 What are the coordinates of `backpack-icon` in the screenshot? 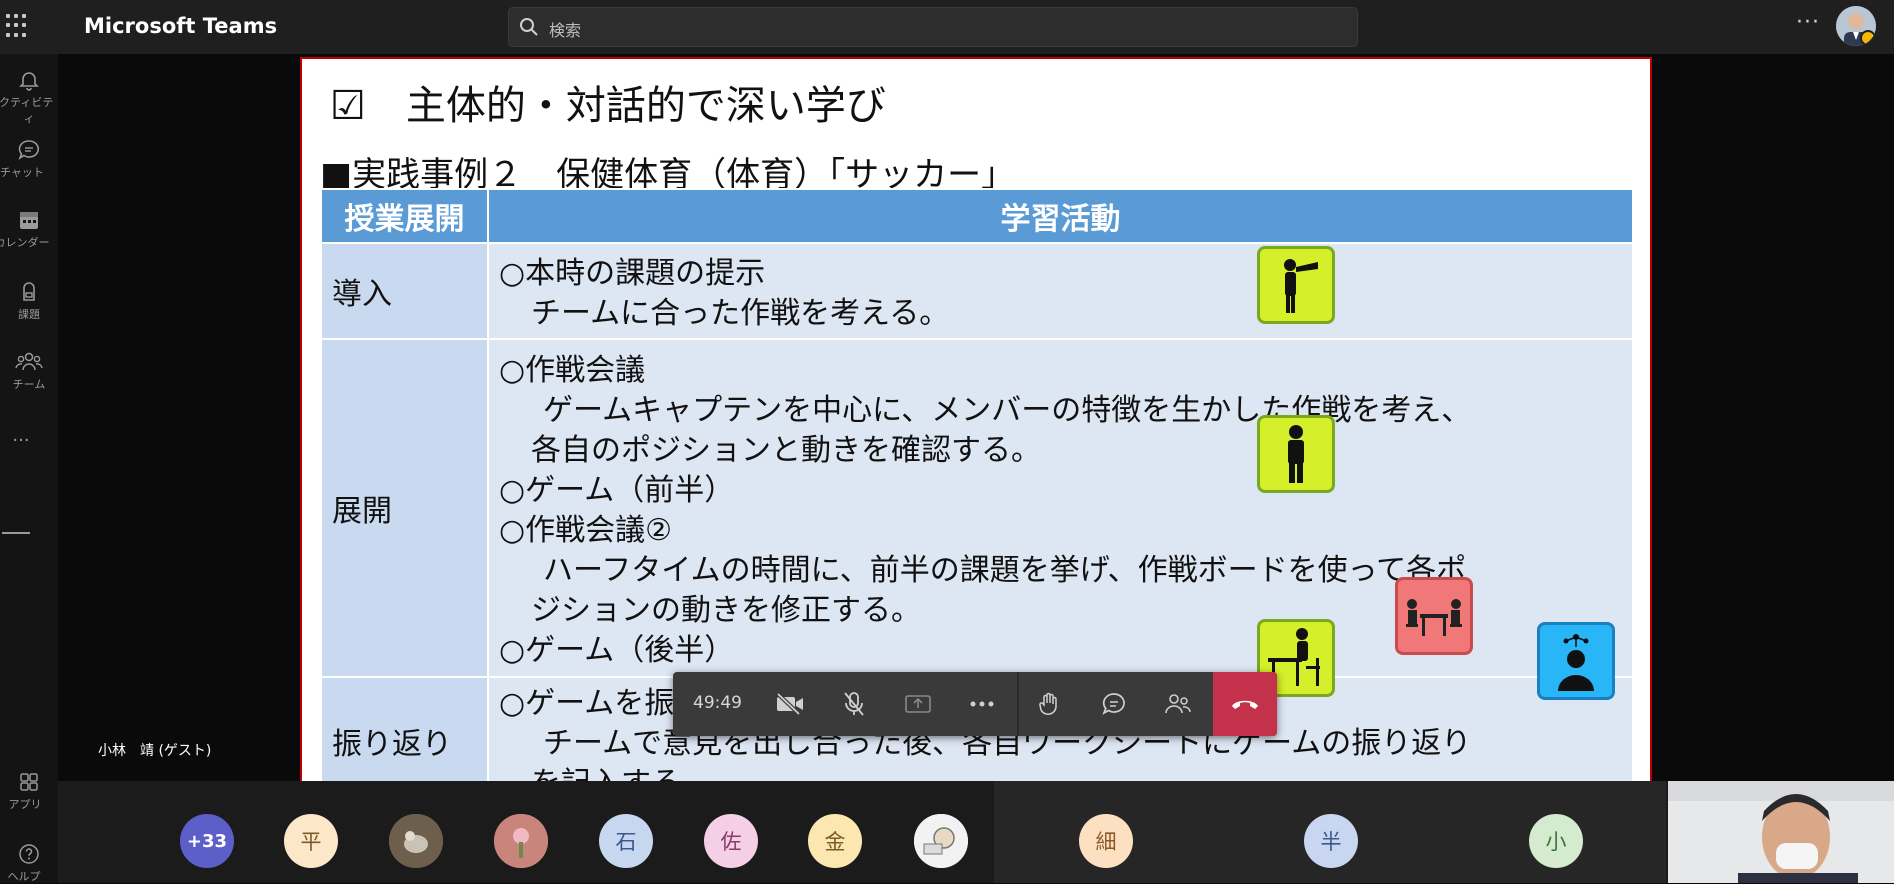 It's located at (29, 291).